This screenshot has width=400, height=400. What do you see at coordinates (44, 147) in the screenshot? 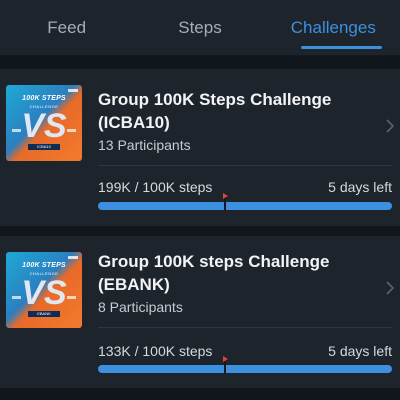
I see `thumbnail-tag: ICBA10` at bounding box center [44, 147].